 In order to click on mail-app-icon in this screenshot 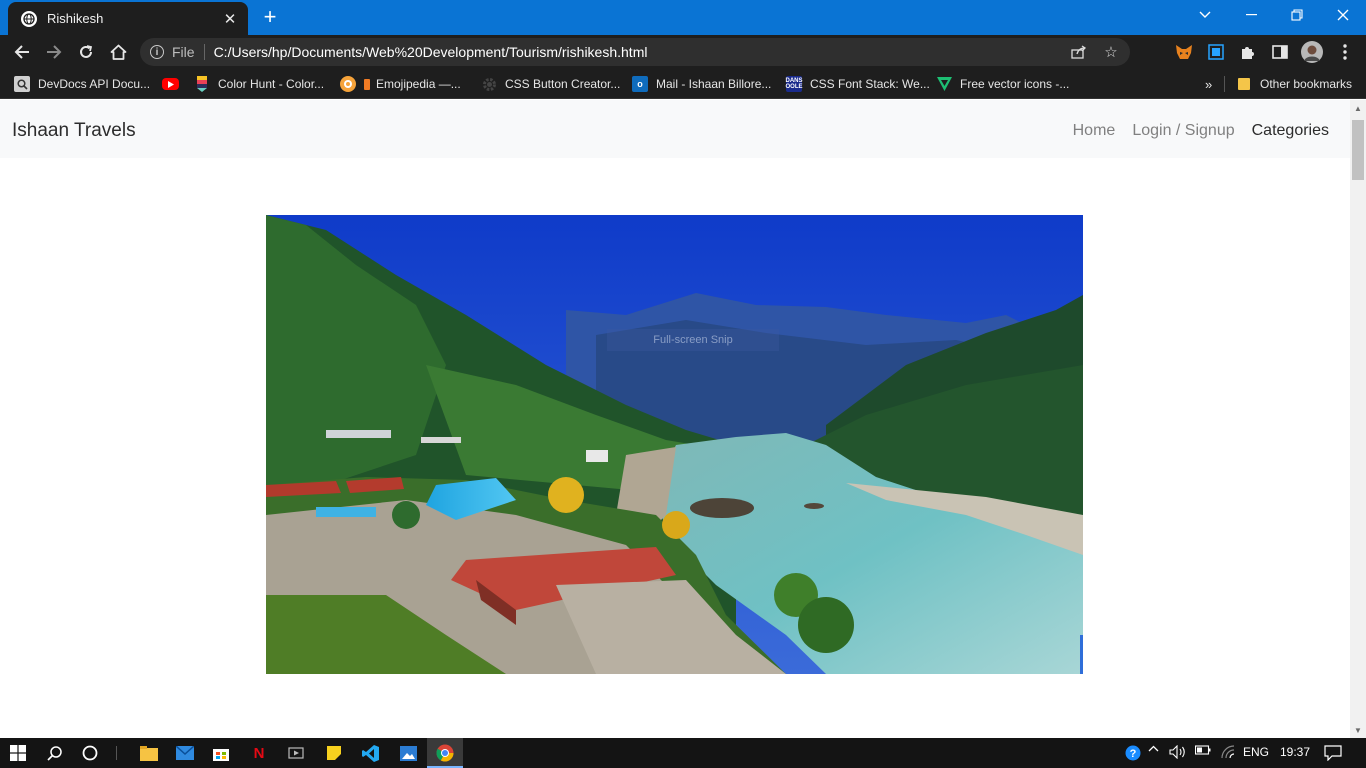, I will do `click(185, 753)`.